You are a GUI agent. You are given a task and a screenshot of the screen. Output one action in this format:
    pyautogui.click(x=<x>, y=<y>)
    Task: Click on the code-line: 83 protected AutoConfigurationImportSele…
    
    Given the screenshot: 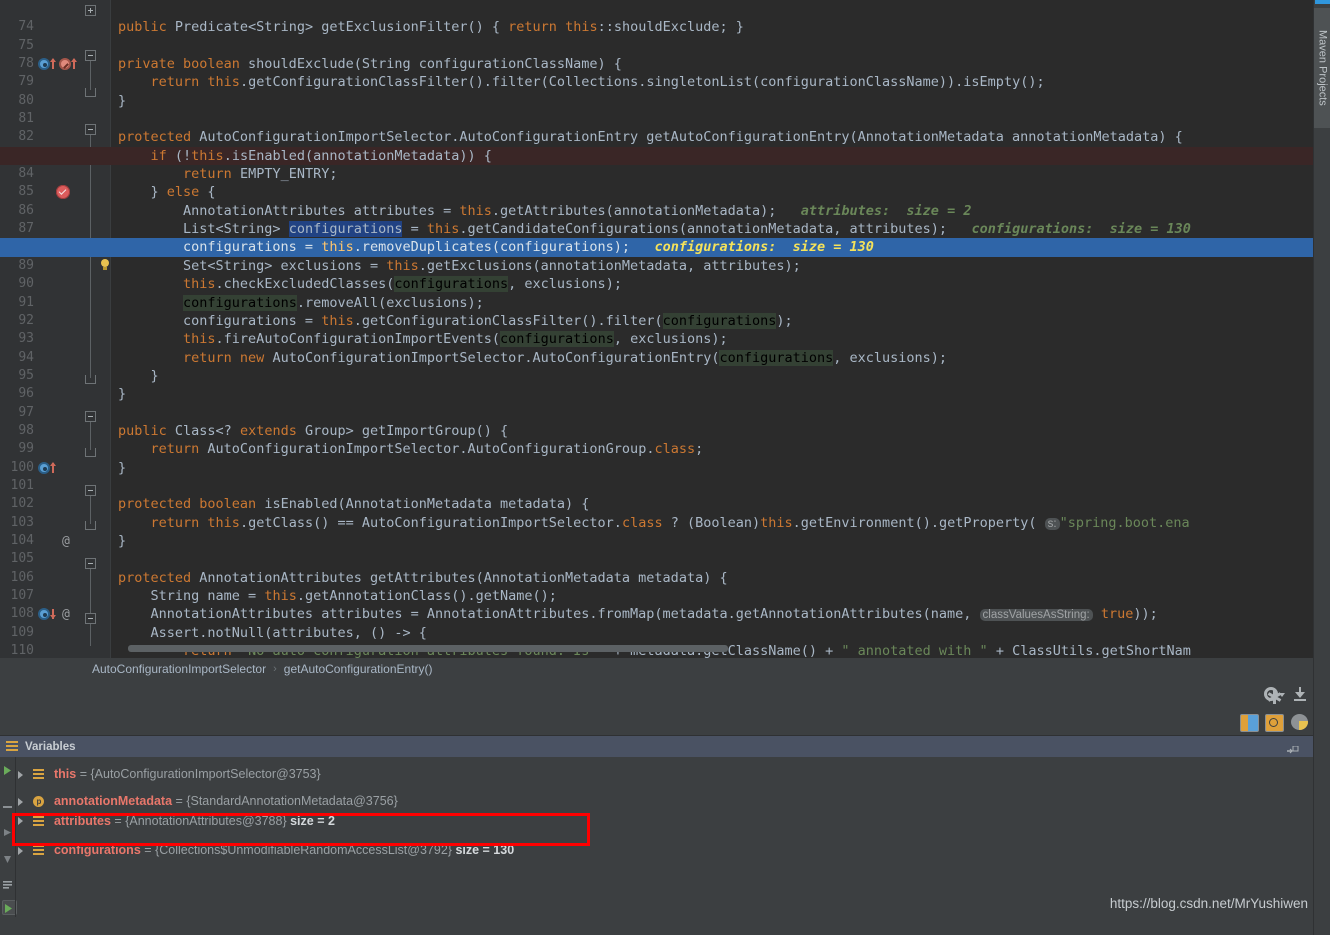 What is the action you would take?
    pyautogui.click(x=656, y=145)
    